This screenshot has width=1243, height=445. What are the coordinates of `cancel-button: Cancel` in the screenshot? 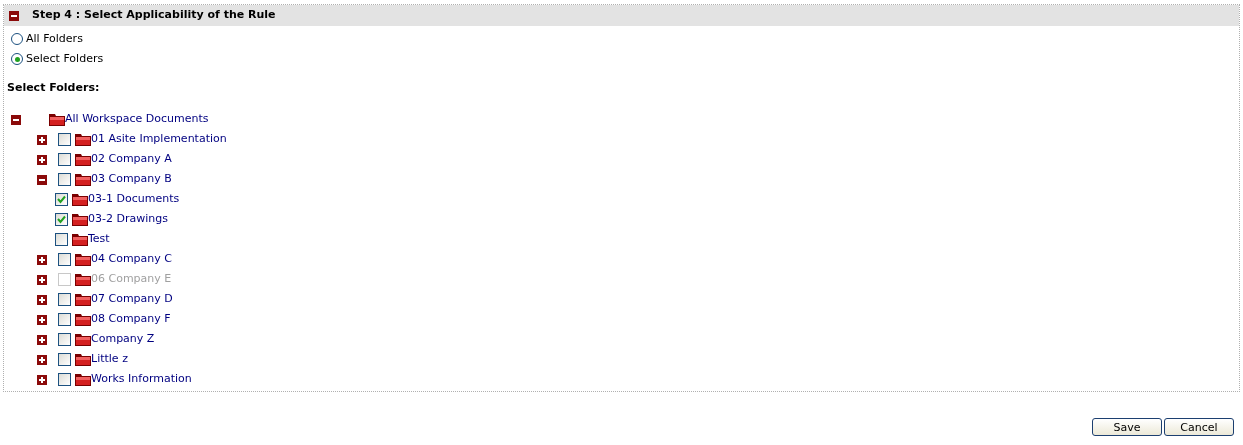 It's located at (1199, 427).